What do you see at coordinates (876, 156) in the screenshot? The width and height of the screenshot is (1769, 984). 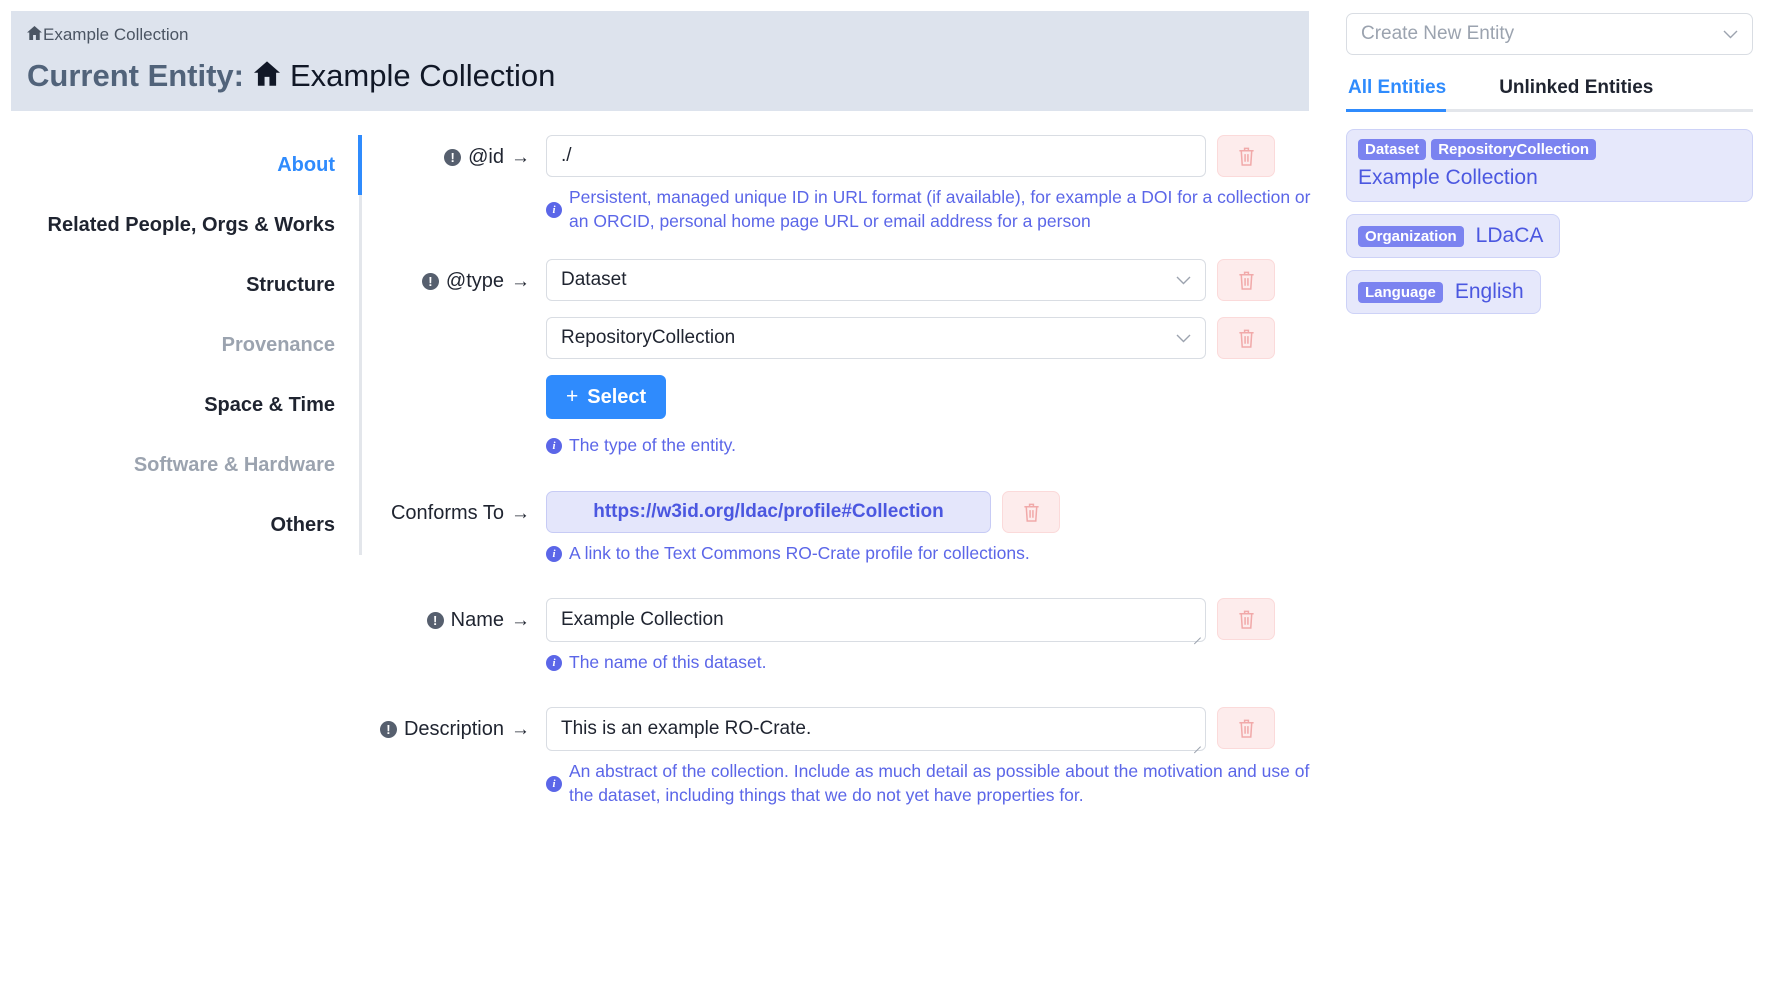 I see `id-input: ./` at bounding box center [876, 156].